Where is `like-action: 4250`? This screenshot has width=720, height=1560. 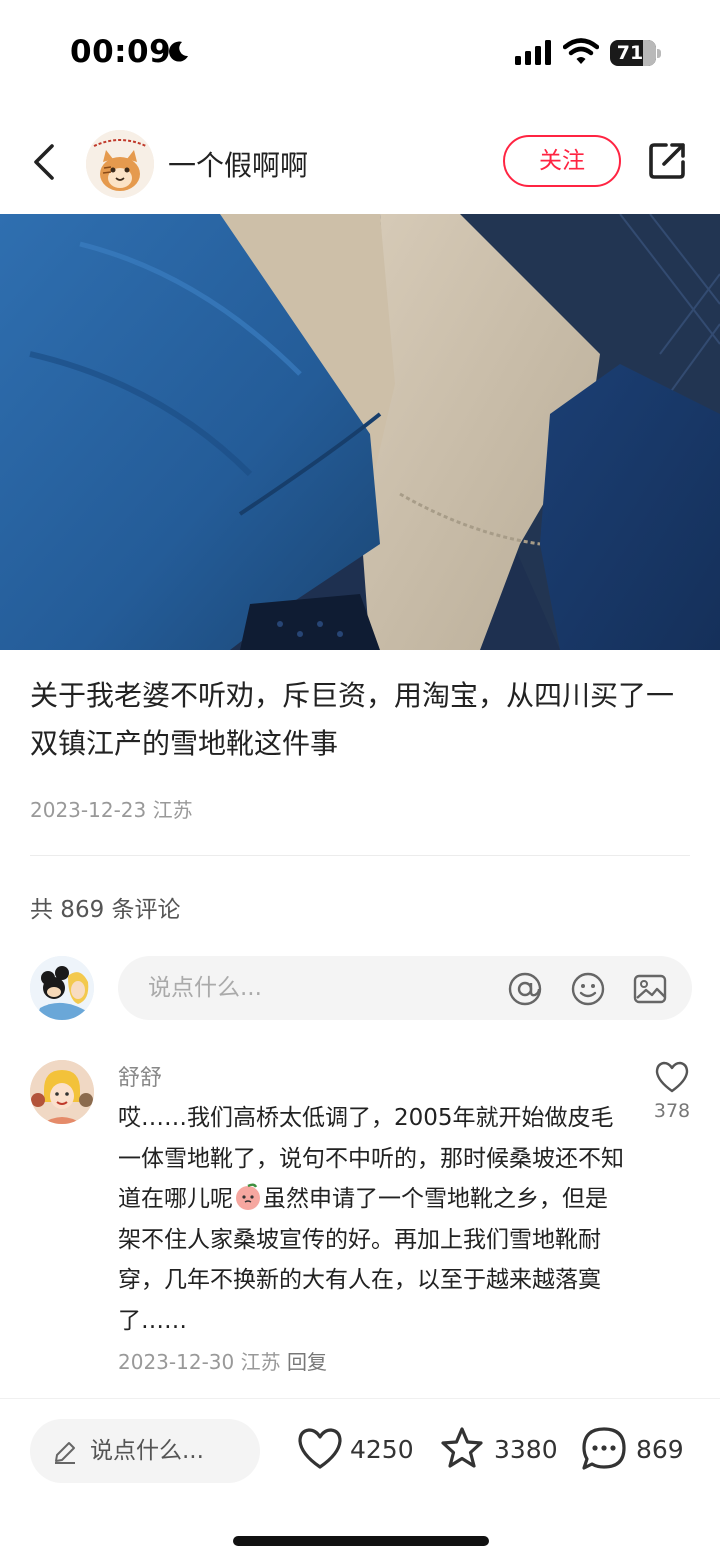 like-action: 4250 is located at coordinates (357, 1451).